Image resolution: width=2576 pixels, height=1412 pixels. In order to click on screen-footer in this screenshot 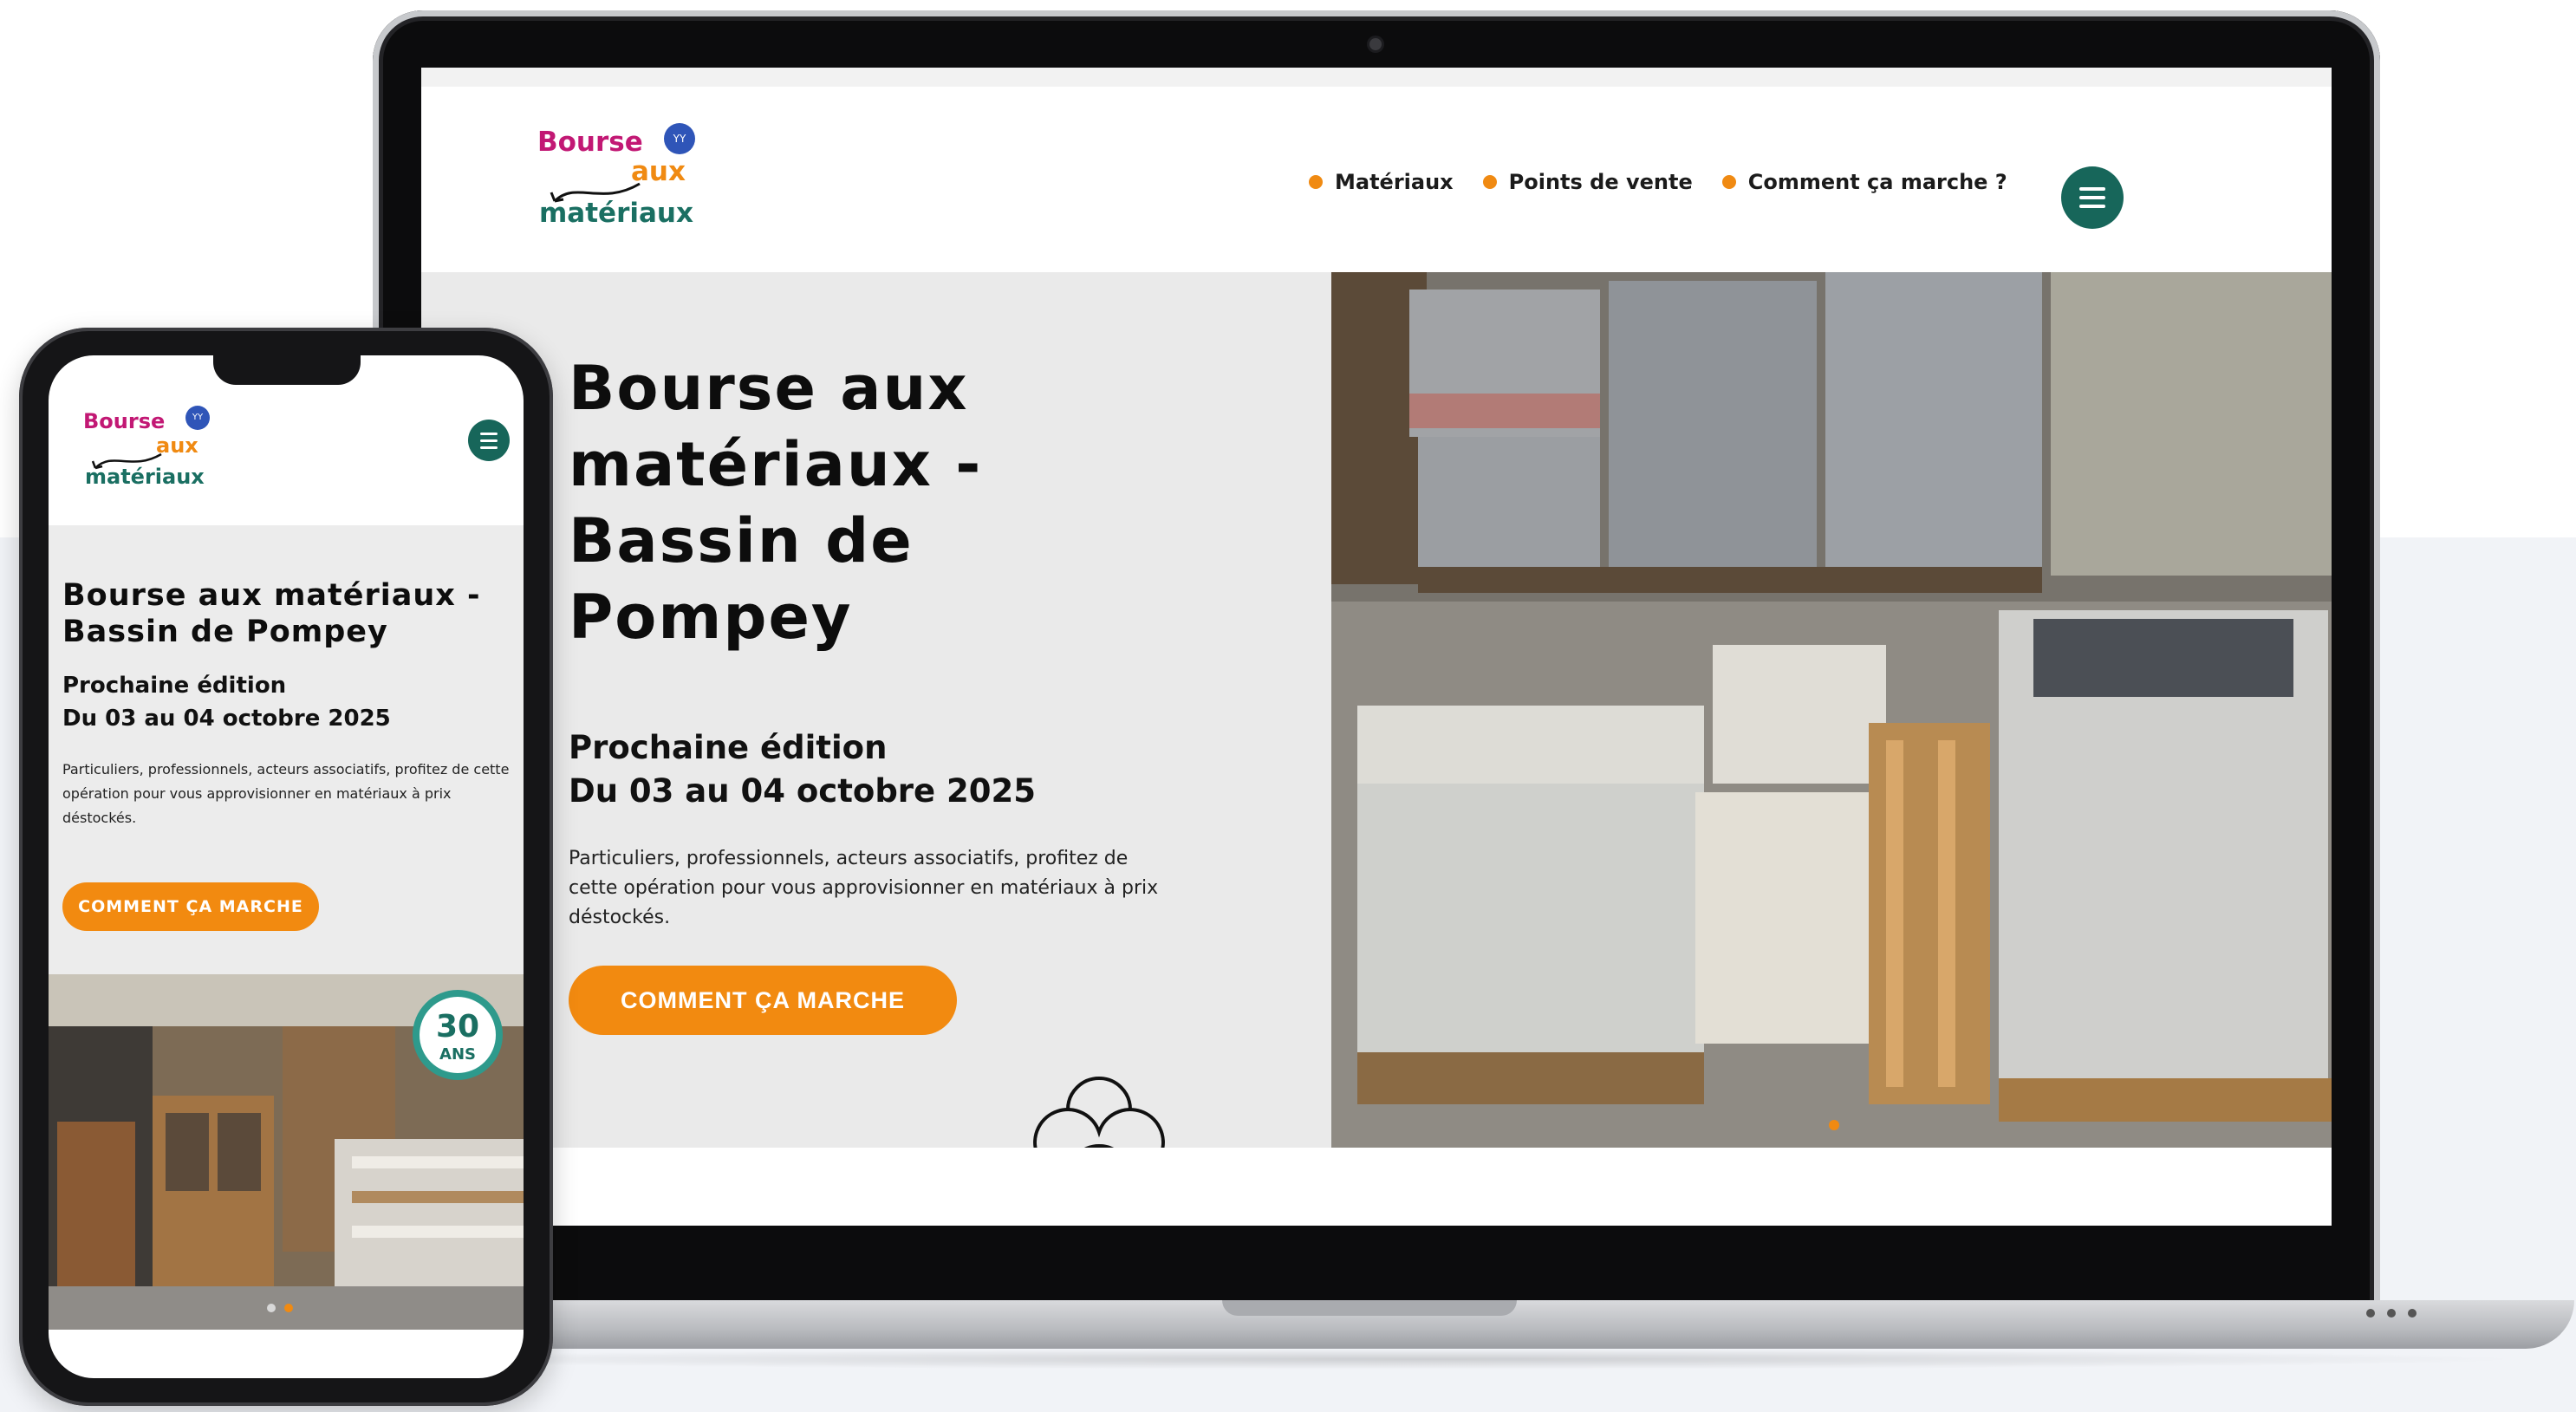, I will do `click(1376, 1187)`.